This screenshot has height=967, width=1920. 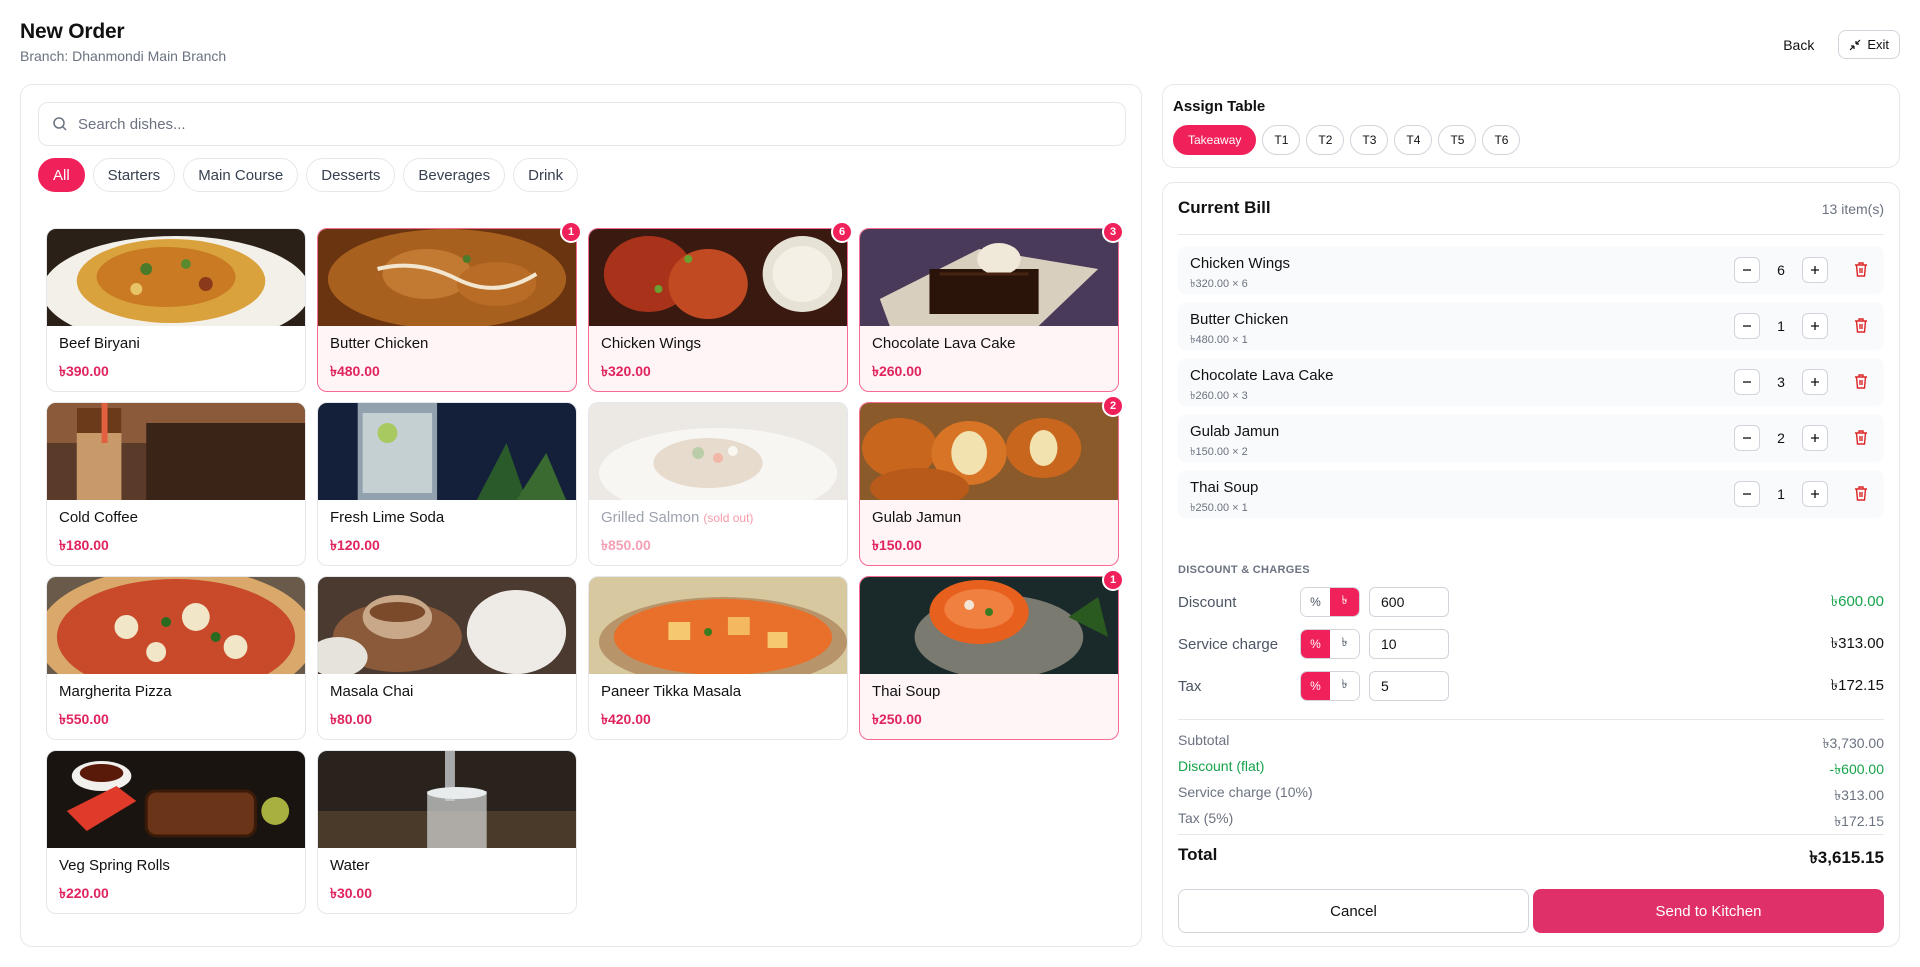 I want to click on dish-name: Chicken Wings, so click(x=651, y=343).